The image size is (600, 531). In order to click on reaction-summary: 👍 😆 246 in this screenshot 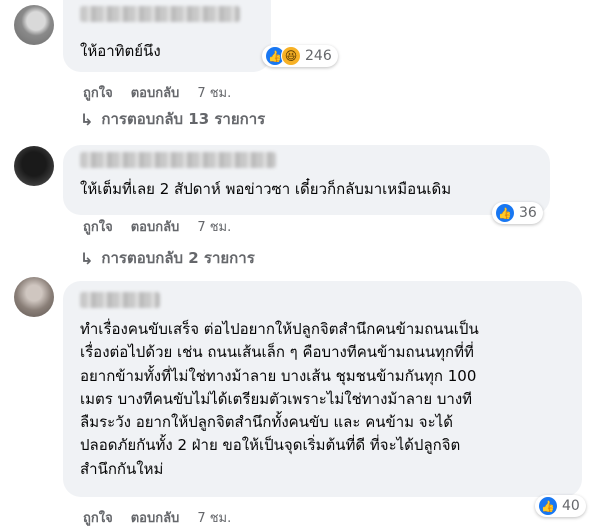, I will do `click(300, 56)`.